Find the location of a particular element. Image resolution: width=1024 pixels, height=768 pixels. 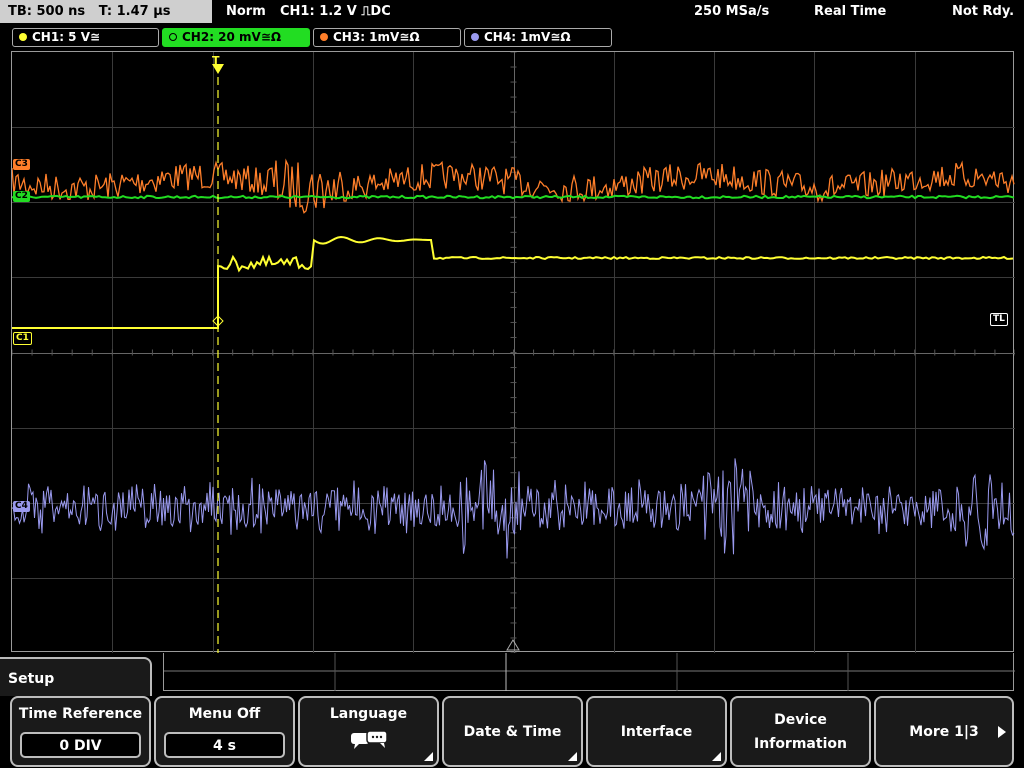

channel-1-marker: C1 is located at coordinates (22, 338).